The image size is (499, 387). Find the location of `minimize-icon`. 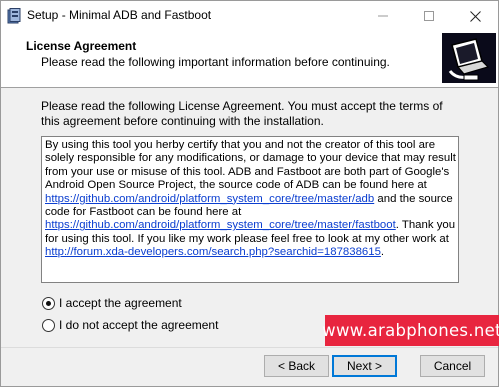

minimize-icon is located at coordinates (383, 16).